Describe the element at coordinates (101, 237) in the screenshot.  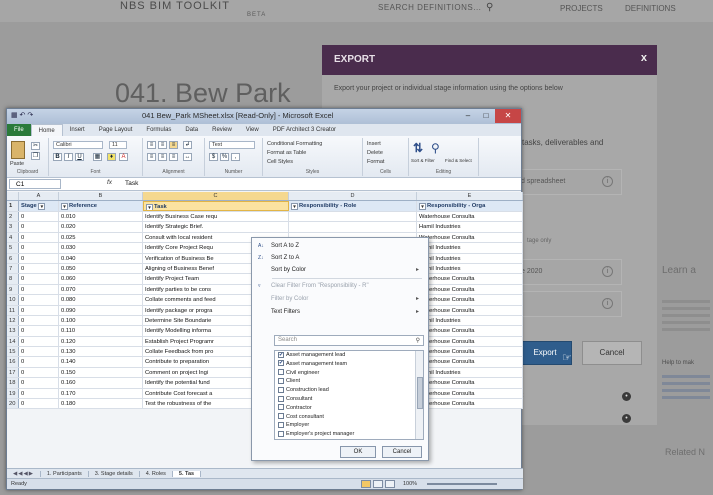
I see `cell-reference: 0.025` at that location.